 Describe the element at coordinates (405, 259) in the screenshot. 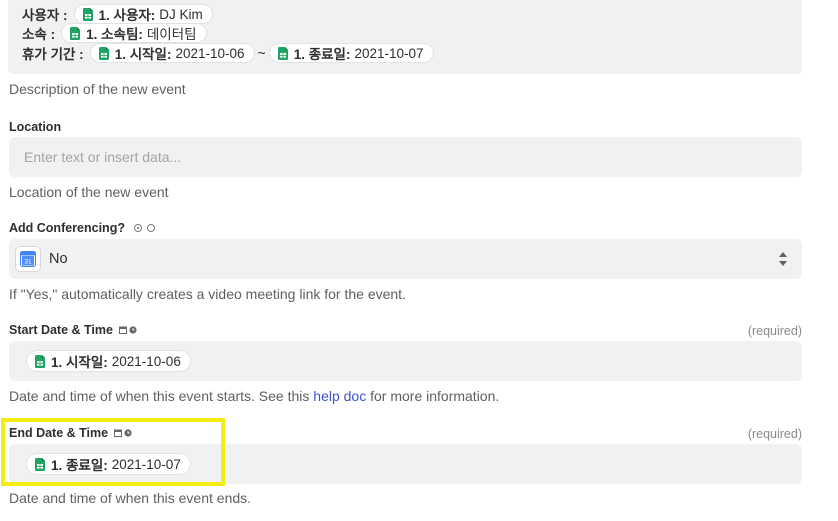

I see `conferencing-select: 31 No` at that location.